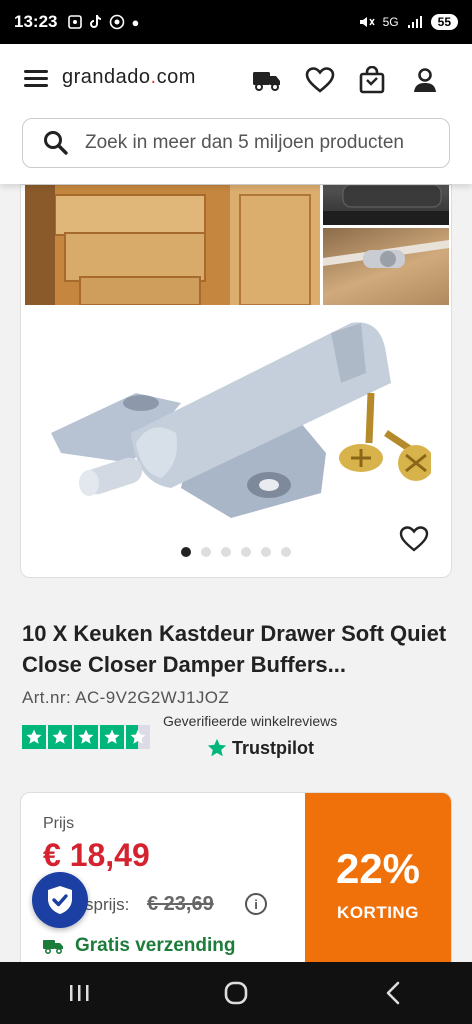  I want to click on gallery-pagination, so click(236, 552).